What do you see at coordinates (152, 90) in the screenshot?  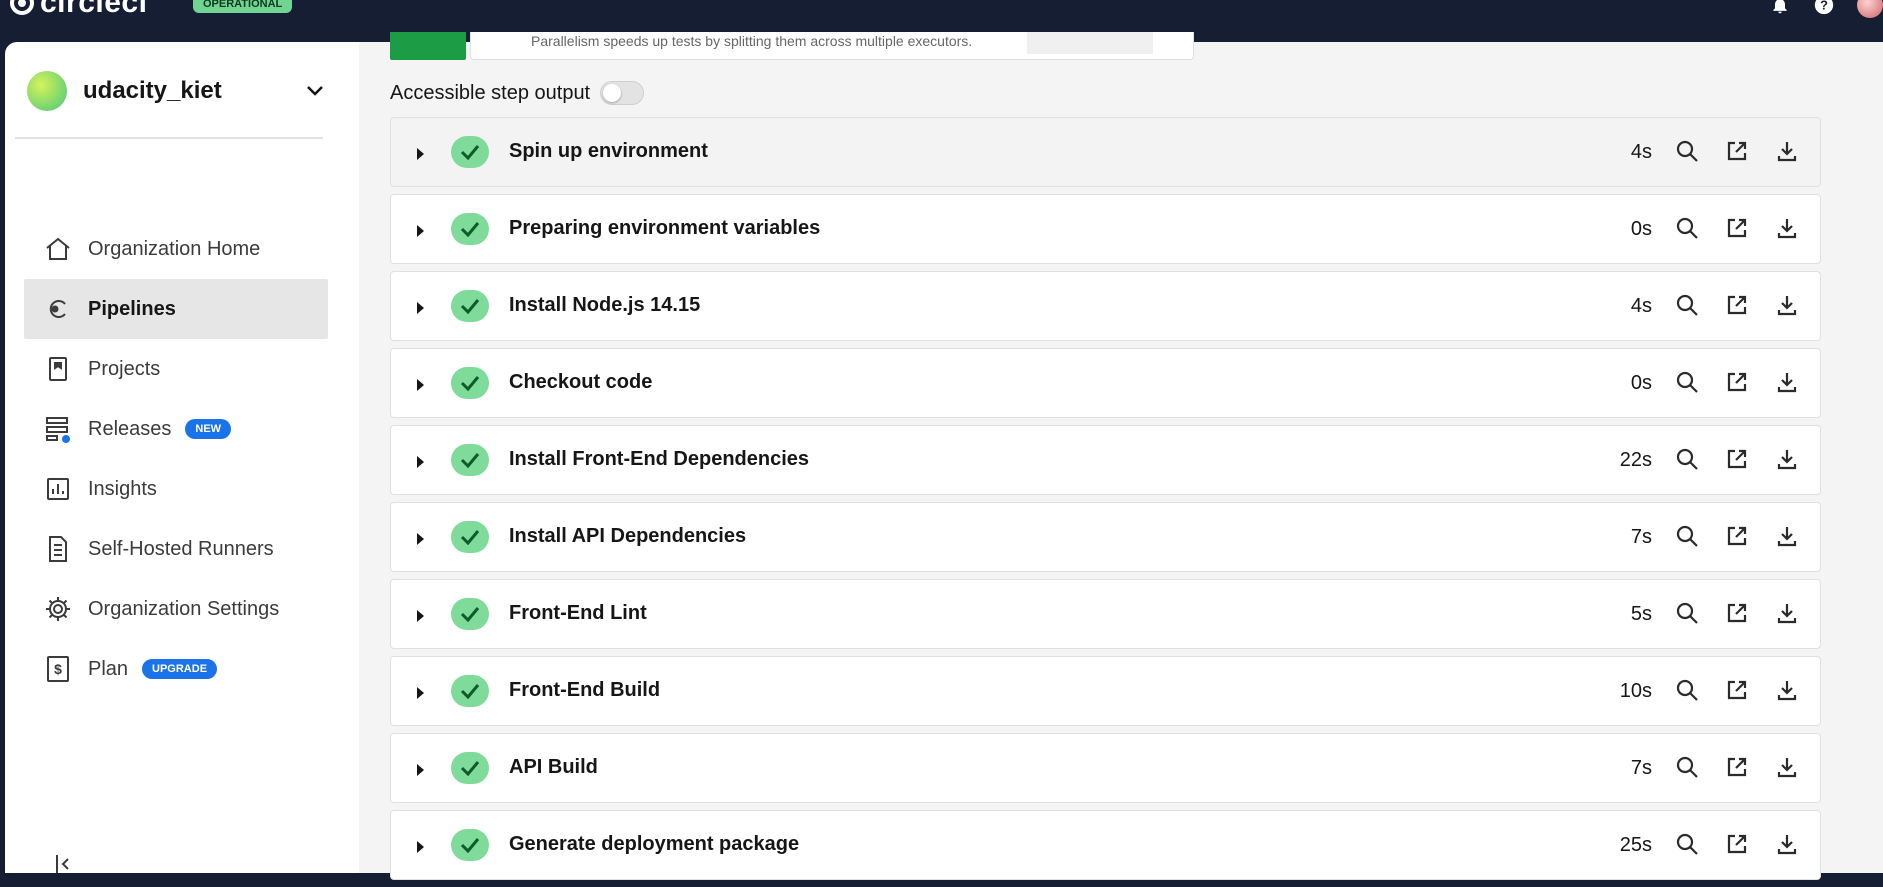 I see `org-name: udacity_kiet` at bounding box center [152, 90].